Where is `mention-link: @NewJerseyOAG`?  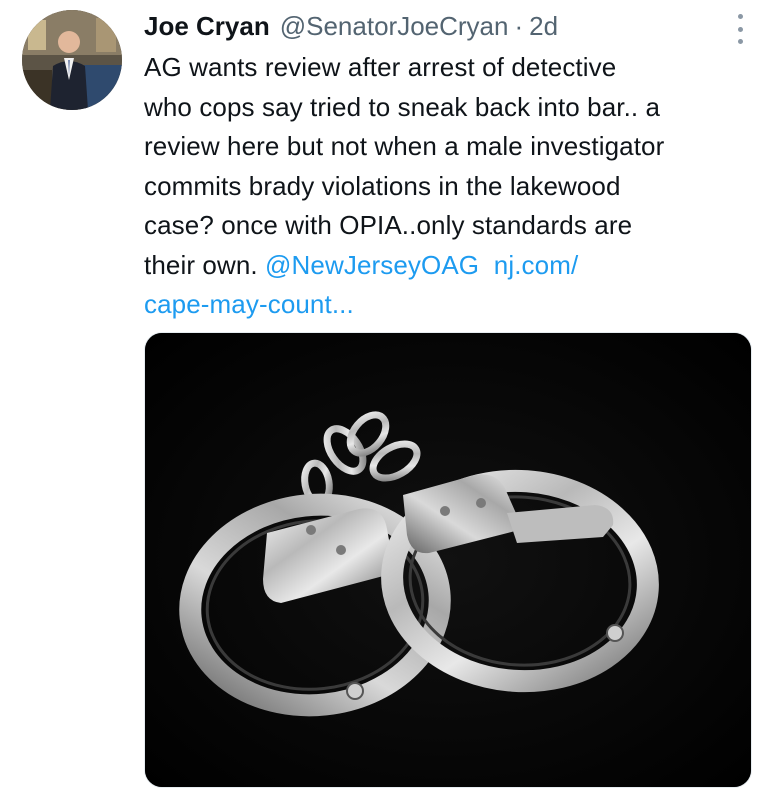
mention-link: @NewJerseyOAG is located at coordinates (372, 265).